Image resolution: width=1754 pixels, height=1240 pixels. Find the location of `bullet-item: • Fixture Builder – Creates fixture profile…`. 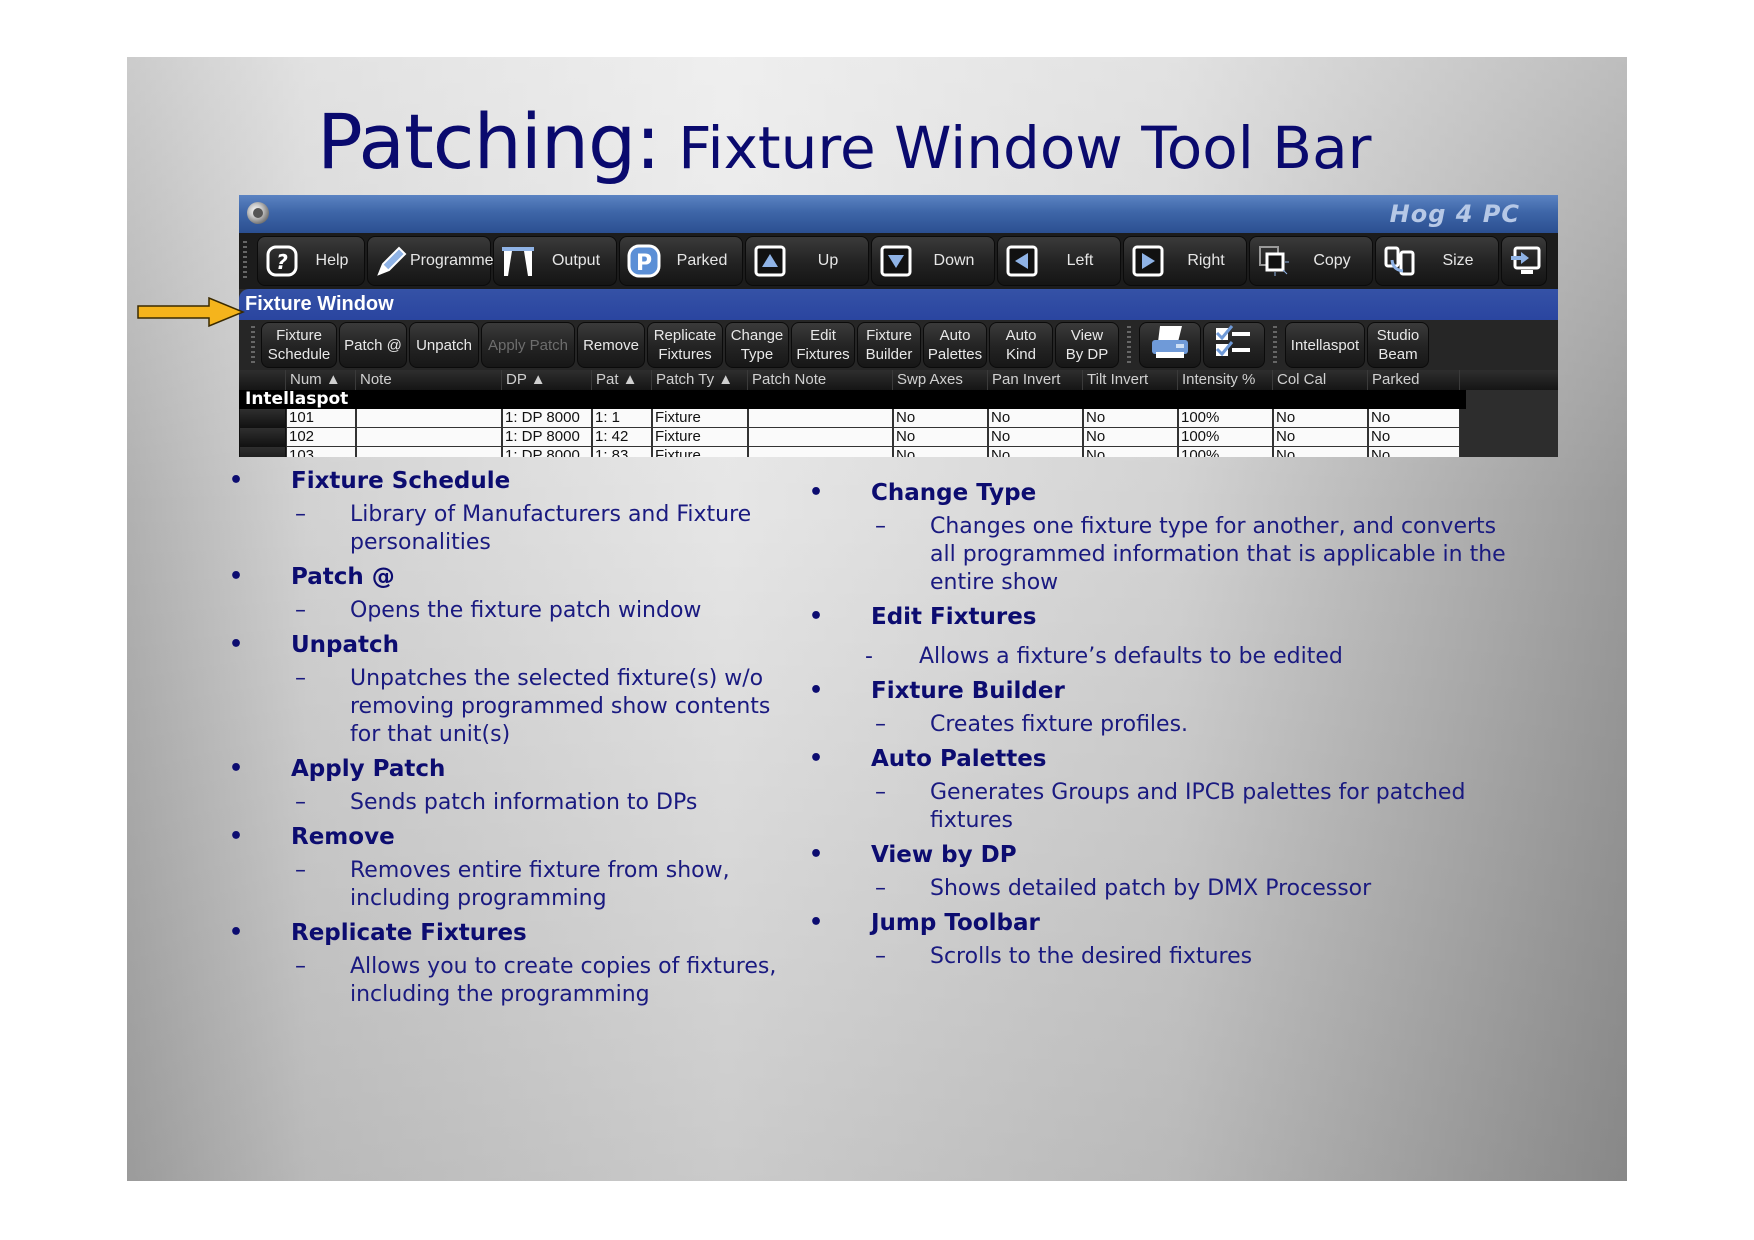

bullet-item: • Fixture Builder – Creates fixture profile… is located at coordinates (1165, 707).